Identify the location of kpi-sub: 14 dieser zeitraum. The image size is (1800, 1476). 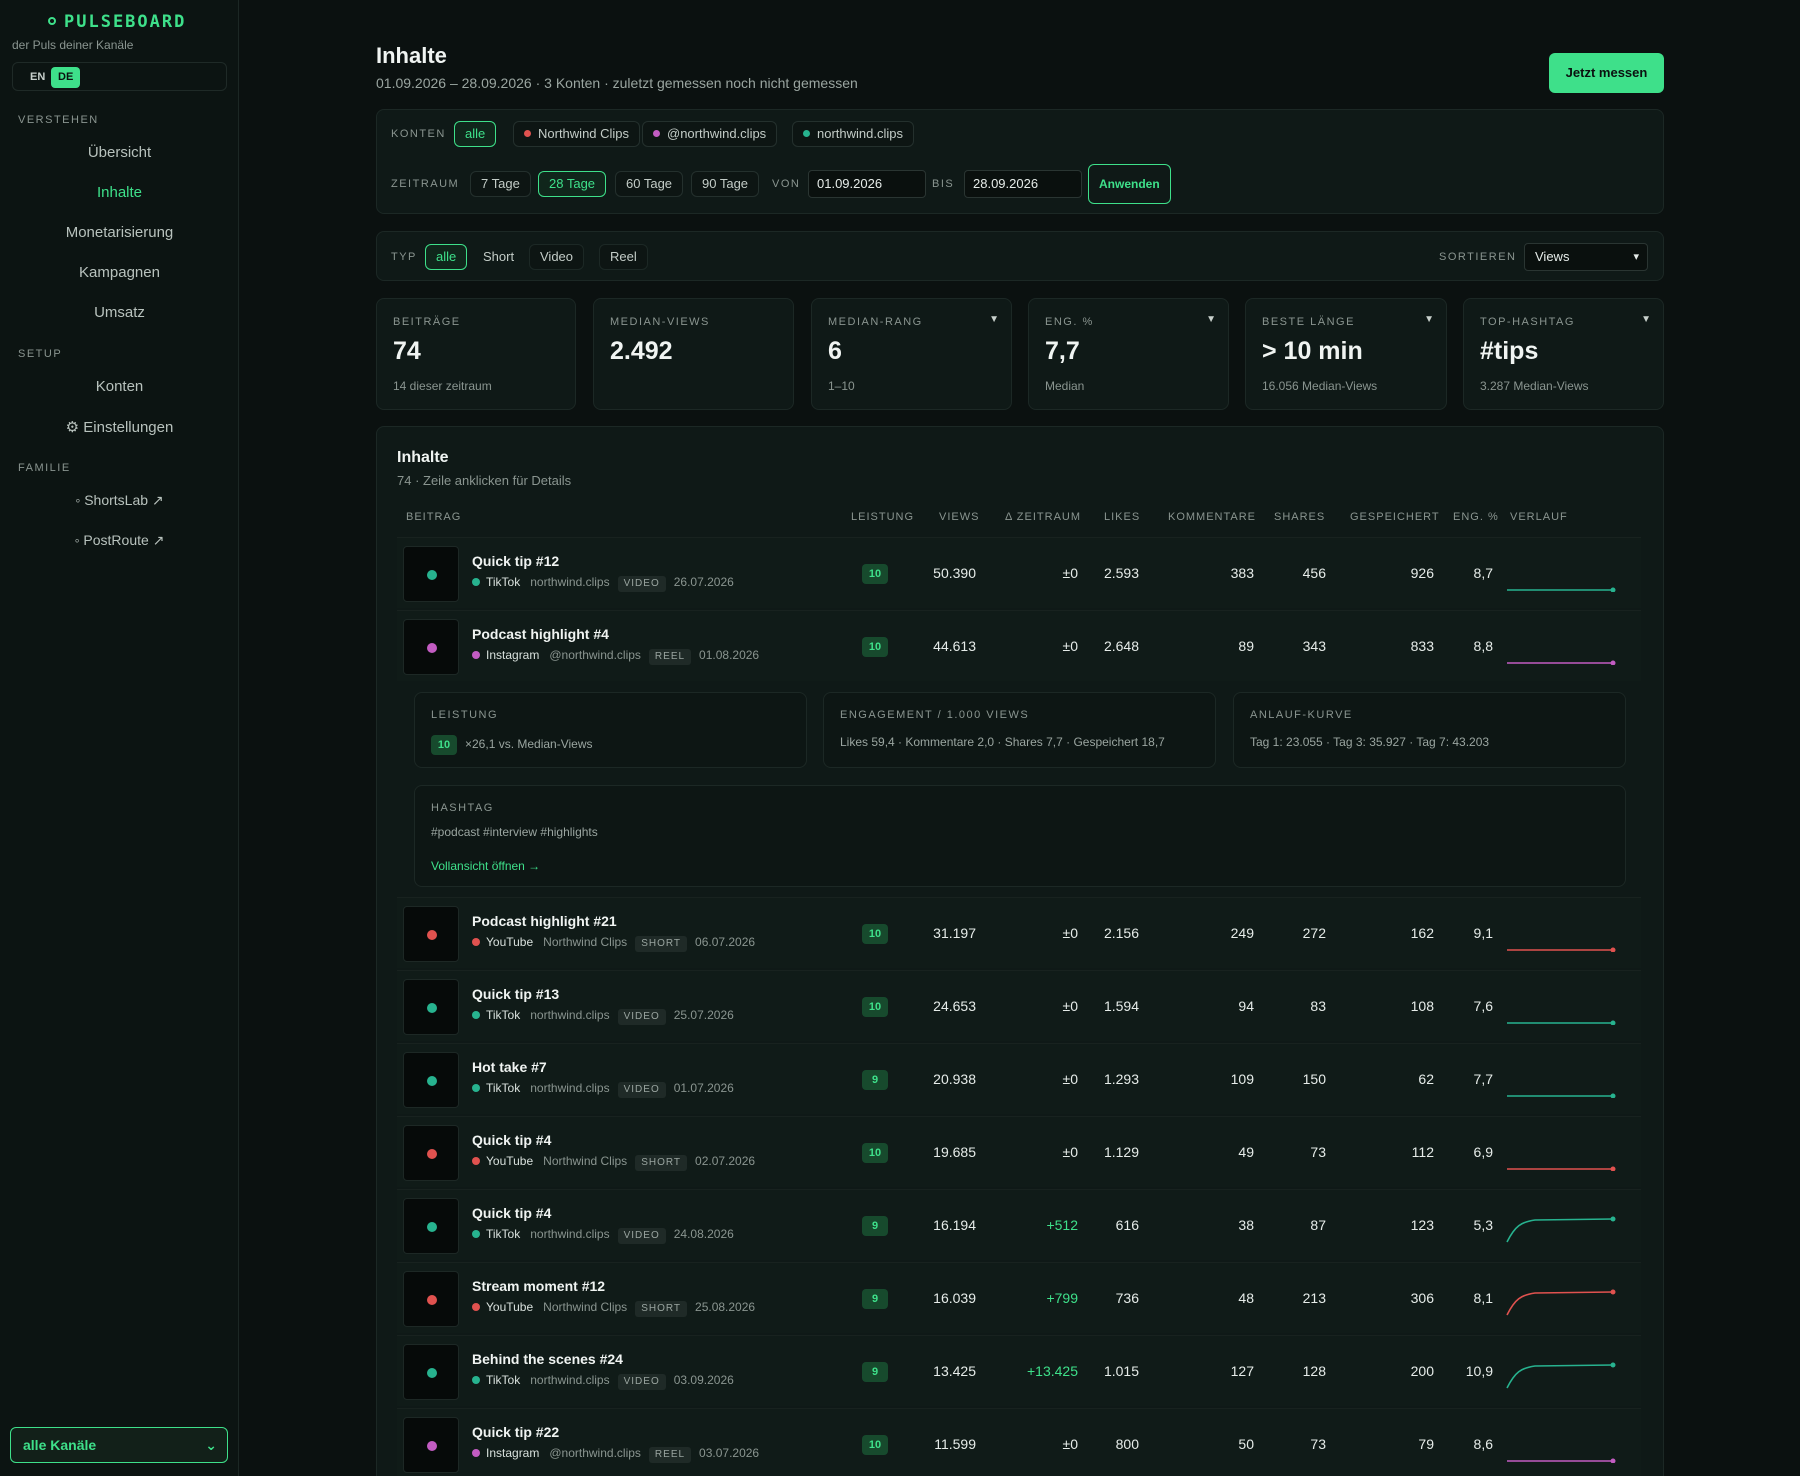
(442, 386).